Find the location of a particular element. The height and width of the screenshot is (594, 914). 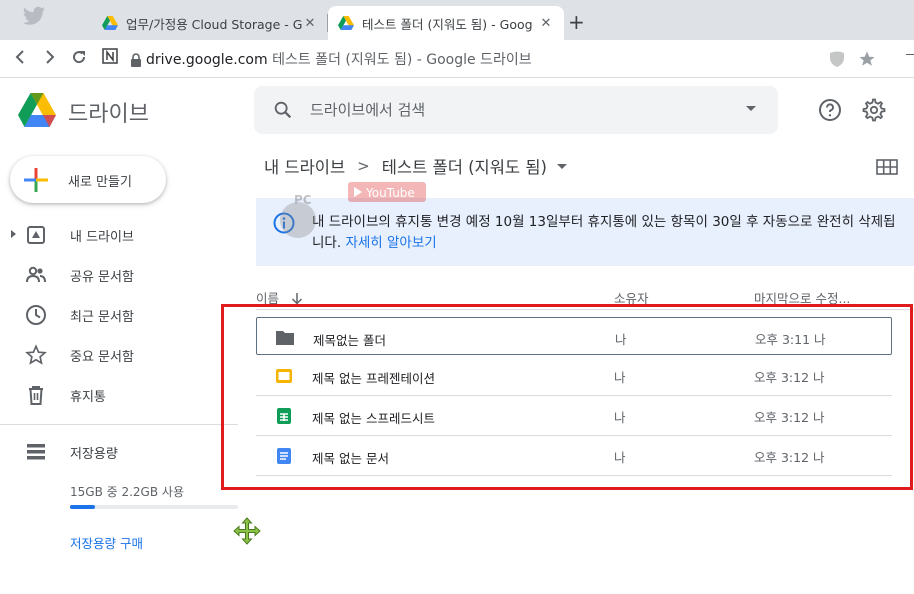

shared-people-icon is located at coordinates (36, 274).